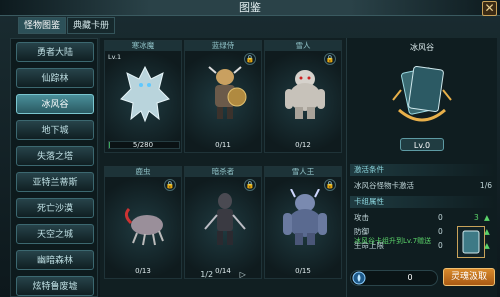 The image size is (500, 297). What do you see at coordinates (55, 104) in the screenshot?
I see `sidebar-item-icewind-valley: 冰风谷` at bounding box center [55, 104].